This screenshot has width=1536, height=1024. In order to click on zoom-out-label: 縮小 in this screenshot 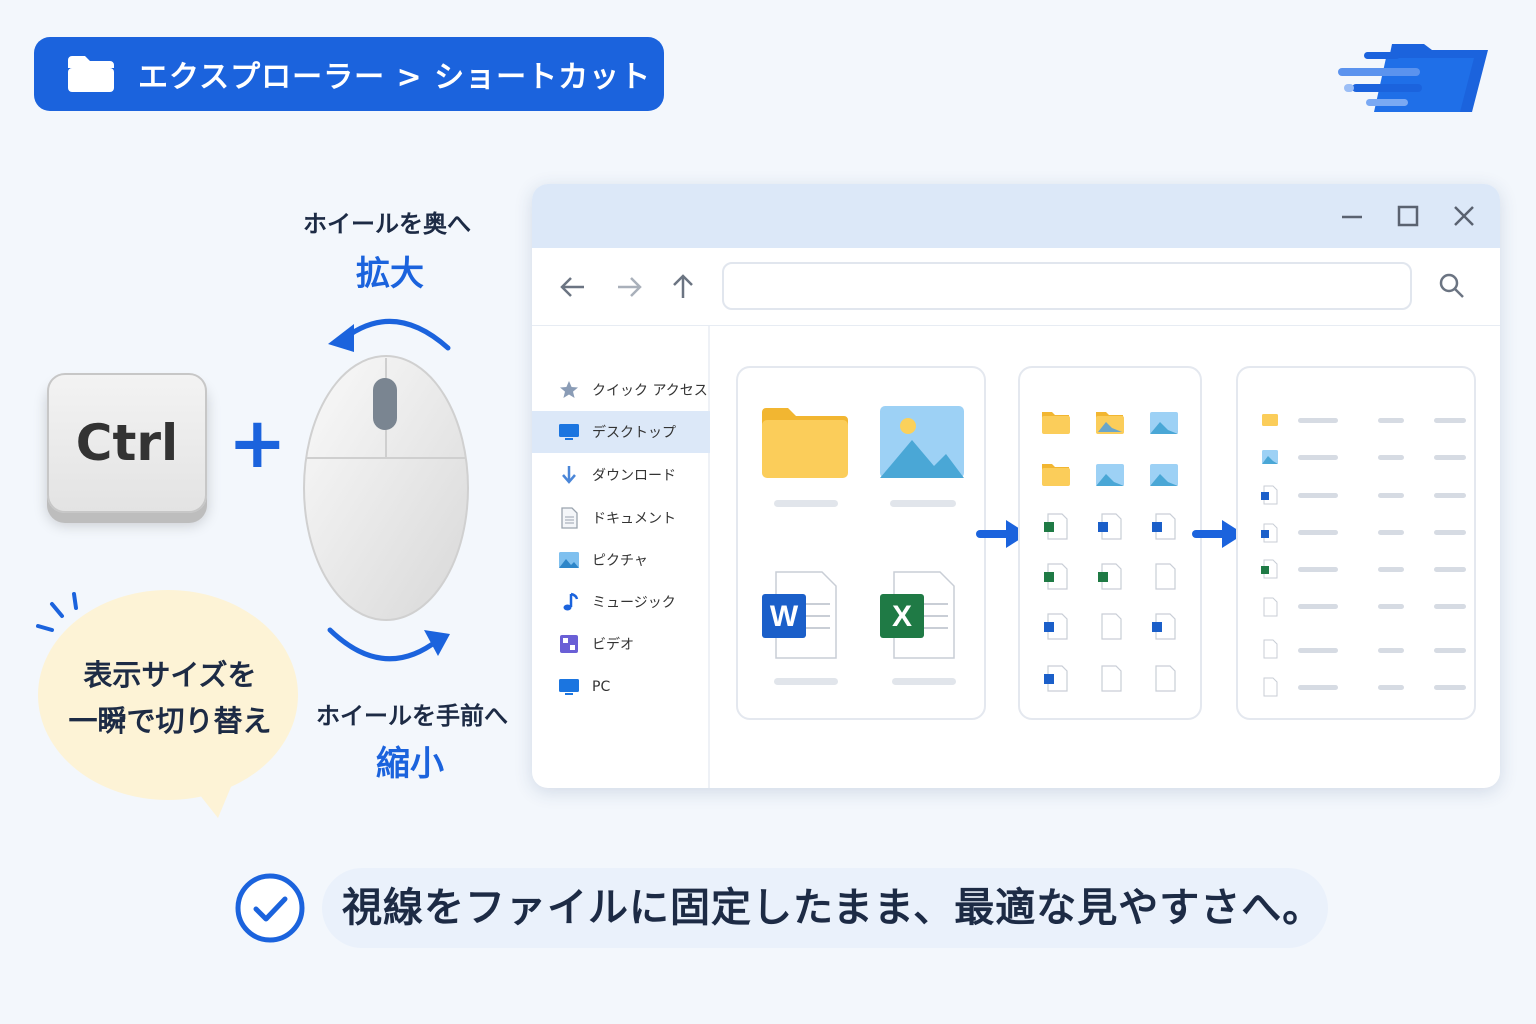, I will do `click(410, 764)`.